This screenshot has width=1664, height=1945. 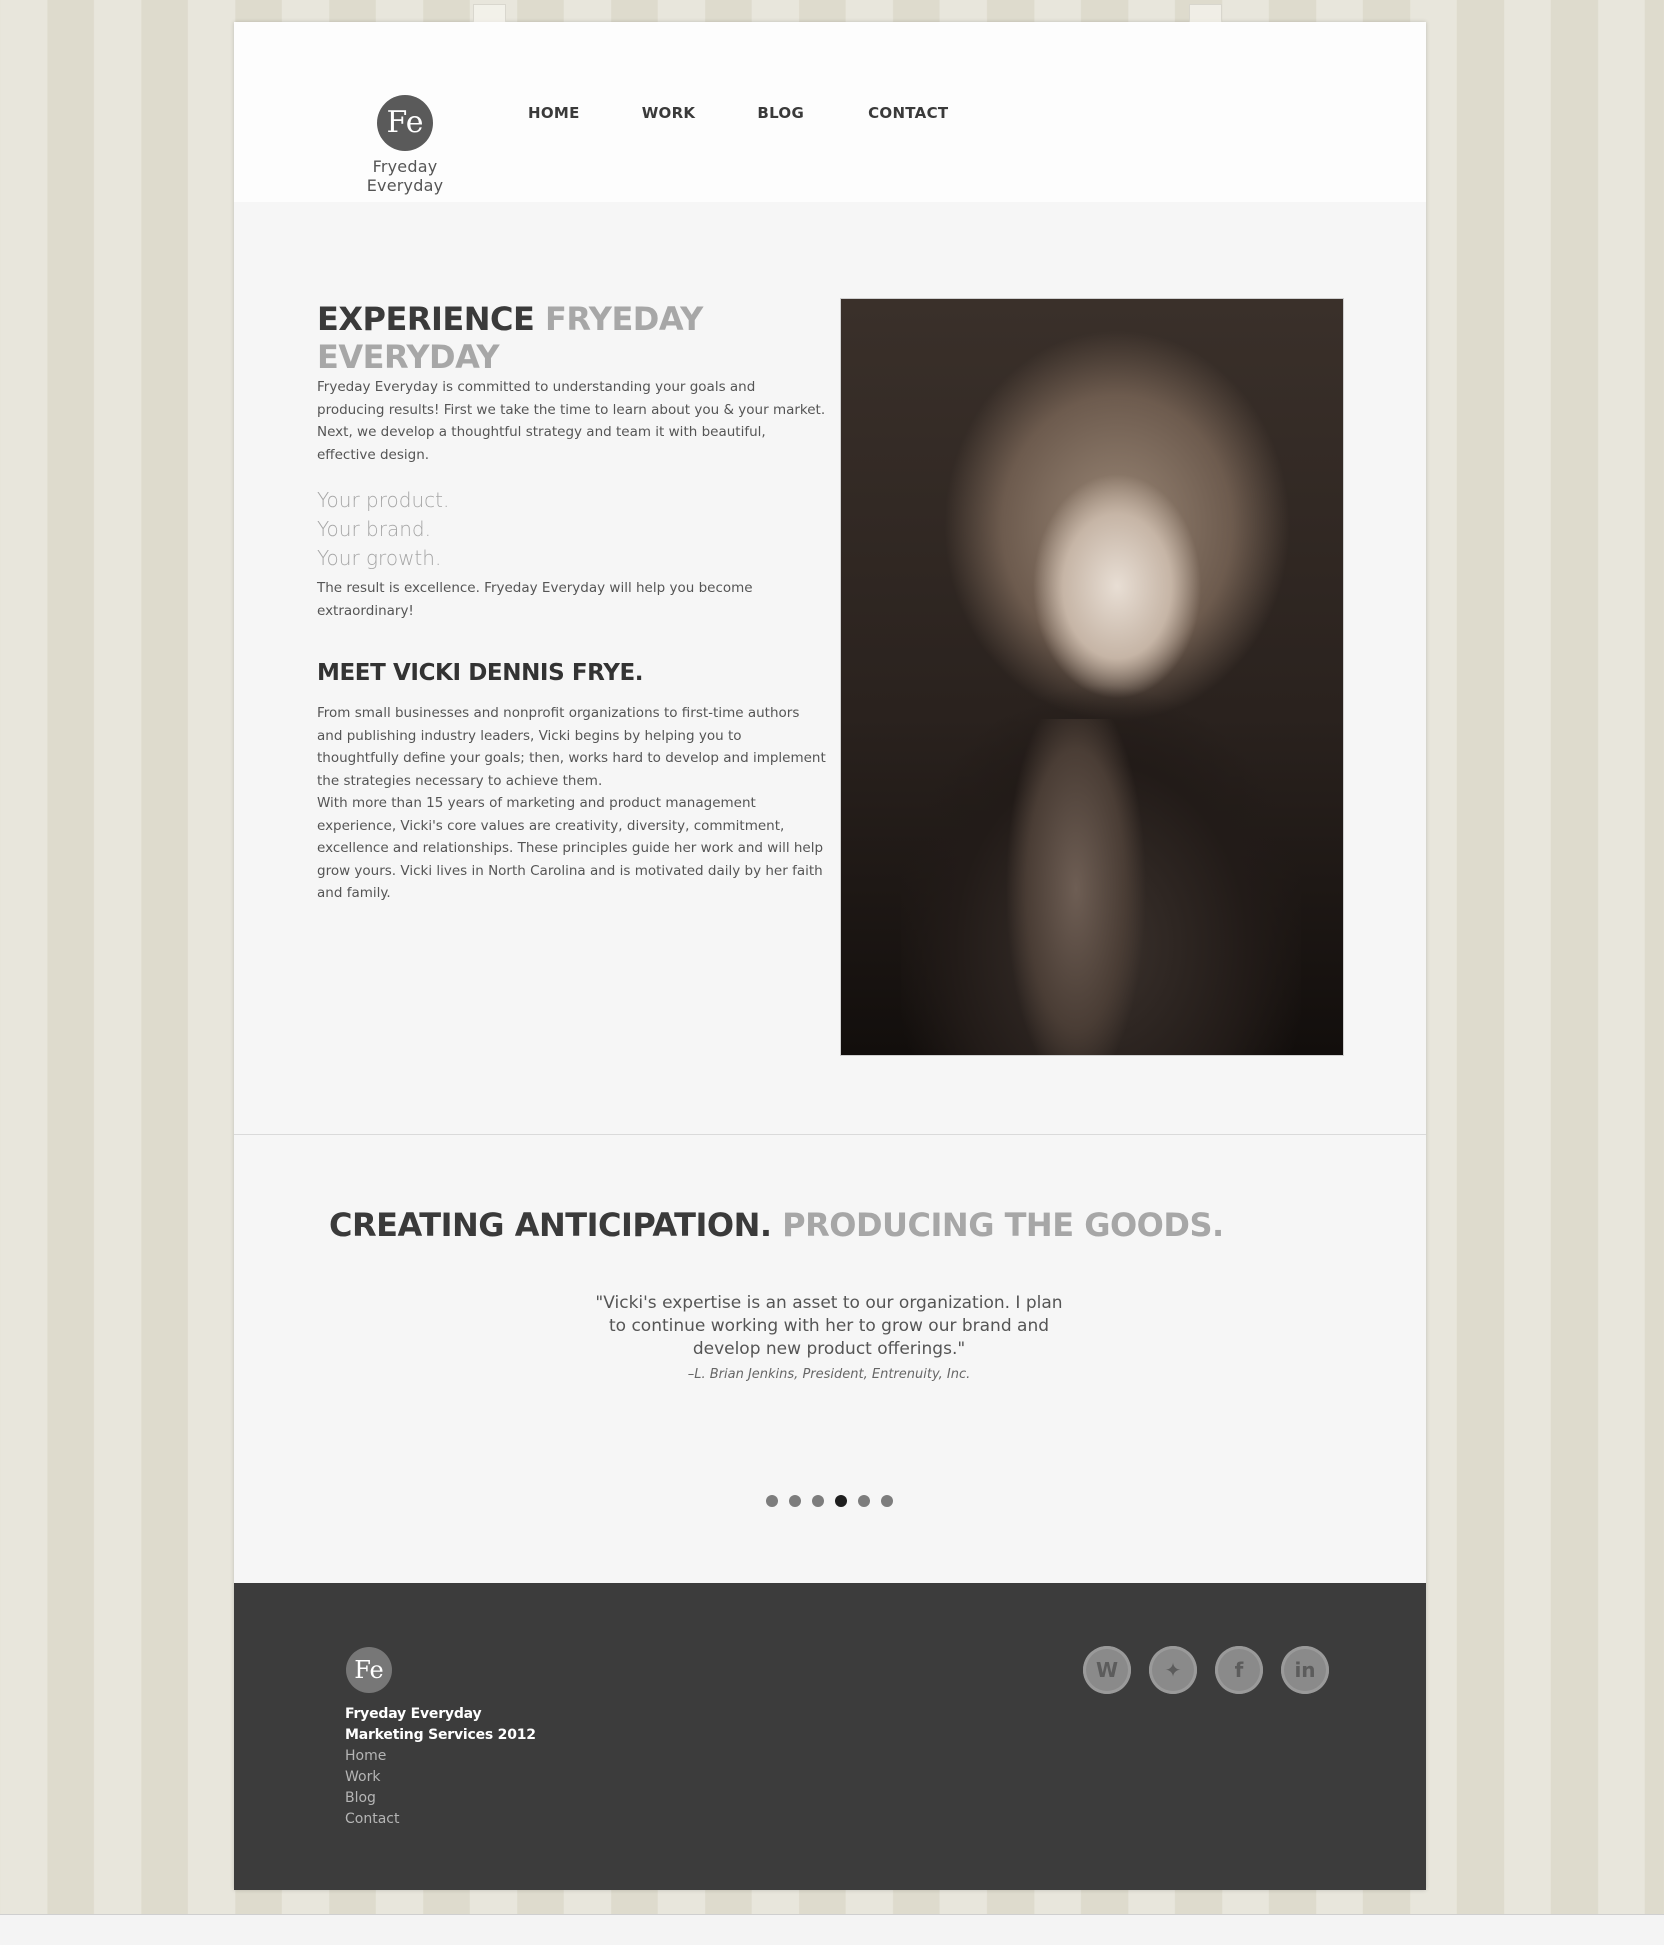 What do you see at coordinates (405, 123) in the screenshot?
I see `logo-mark-icon: Fe` at bounding box center [405, 123].